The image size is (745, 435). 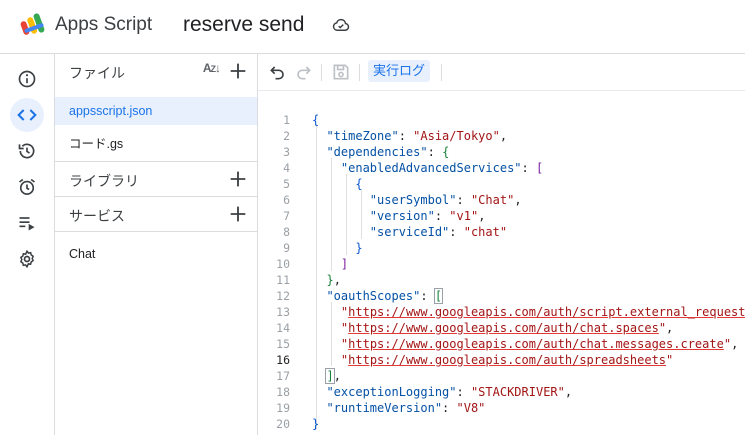 I want to click on code-text: "timeZone": "Asia/Tokyo",, so click(x=417, y=136).